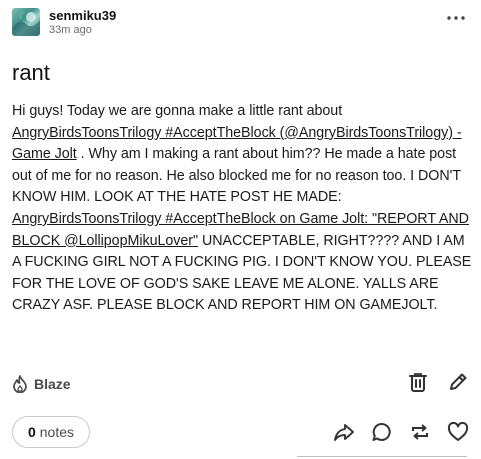 The image size is (481, 459). I want to click on post-header: senmiku39 33m ago, so click(242, 24).